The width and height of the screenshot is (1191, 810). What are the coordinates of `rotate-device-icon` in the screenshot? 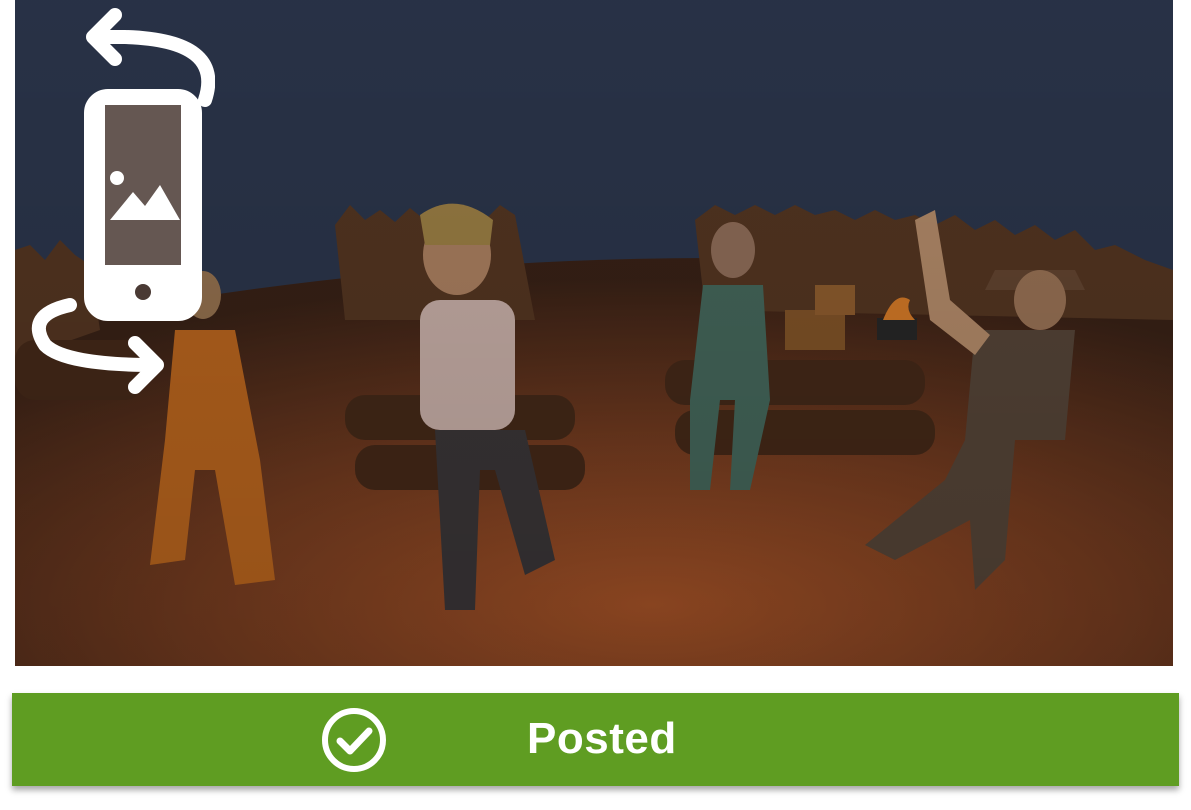 It's located at (123, 201).